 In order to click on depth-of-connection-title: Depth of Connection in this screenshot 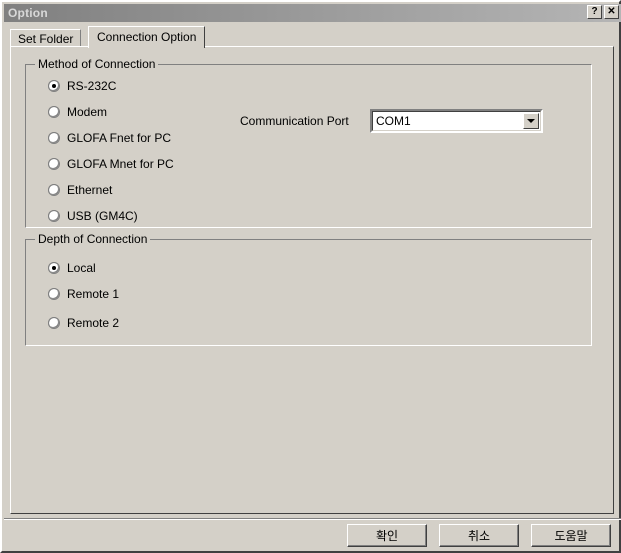, I will do `click(93, 239)`.